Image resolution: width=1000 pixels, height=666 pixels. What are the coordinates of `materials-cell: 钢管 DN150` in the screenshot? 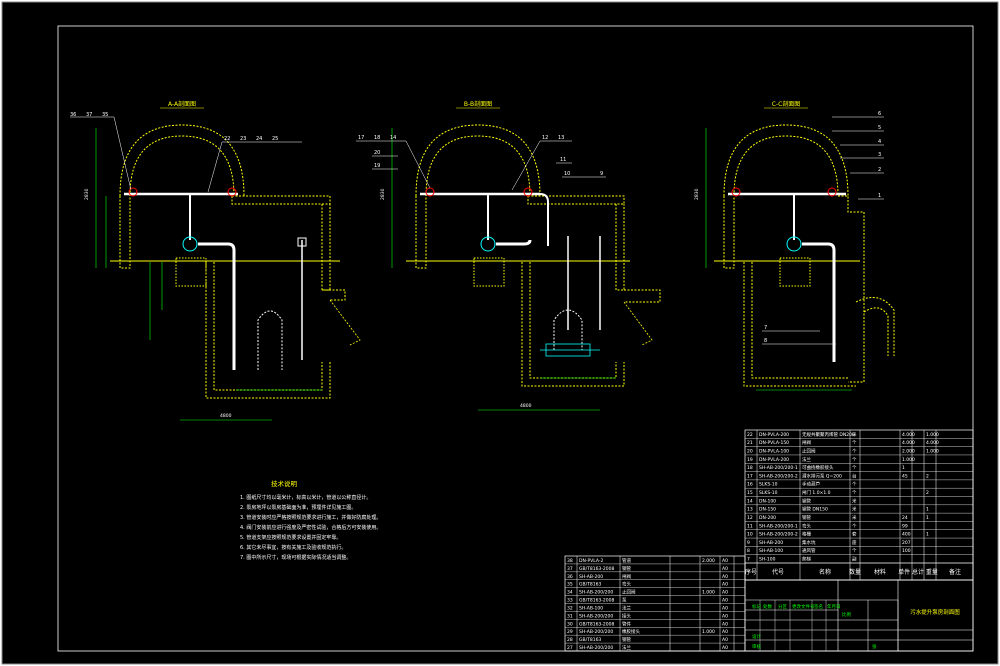 It's located at (815, 509).